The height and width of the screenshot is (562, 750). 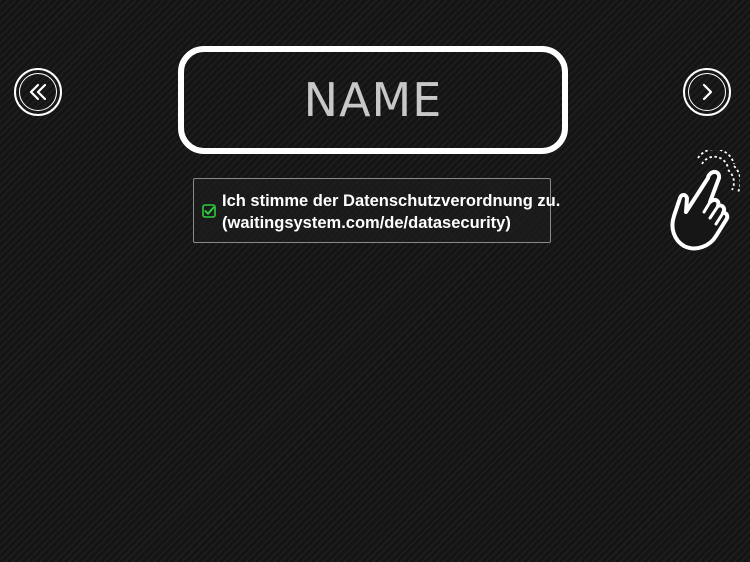 I want to click on tap-hand-icon, so click(x=705, y=200).